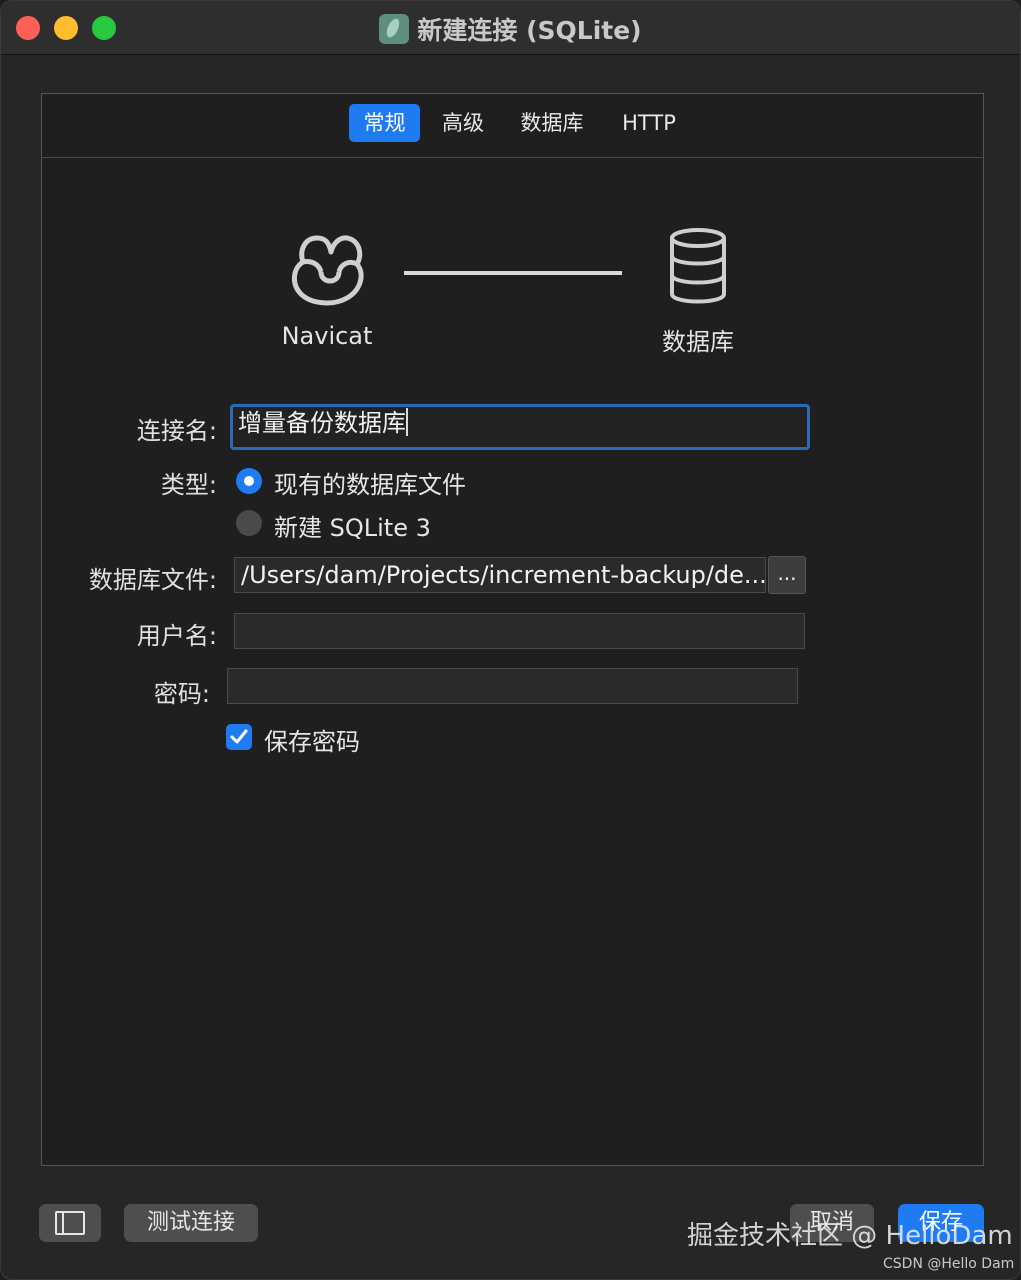 The width and height of the screenshot is (1021, 1280). Describe the element at coordinates (152, 580) in the screenshot. I see `db-file-label: 数据库文件:` at that location.